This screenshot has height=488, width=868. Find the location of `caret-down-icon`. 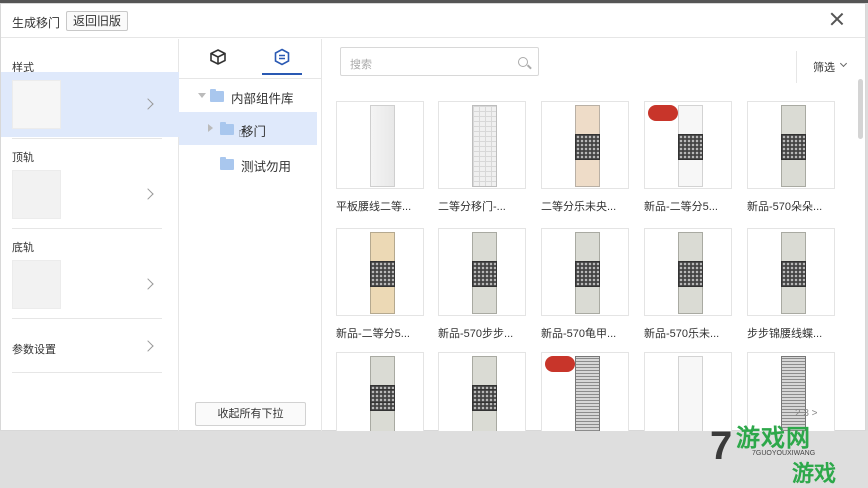

caret-down-icon is located at coordinates (202, 95).